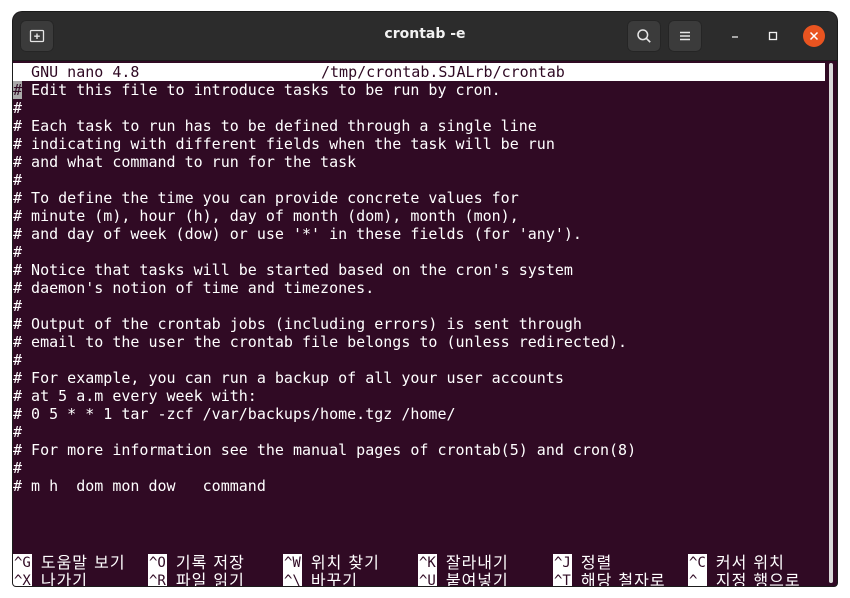 The height and width of the screenshot is (598, 850). I want to click on shortcut-item: ^R 파일 읽기, so click(196, 579).